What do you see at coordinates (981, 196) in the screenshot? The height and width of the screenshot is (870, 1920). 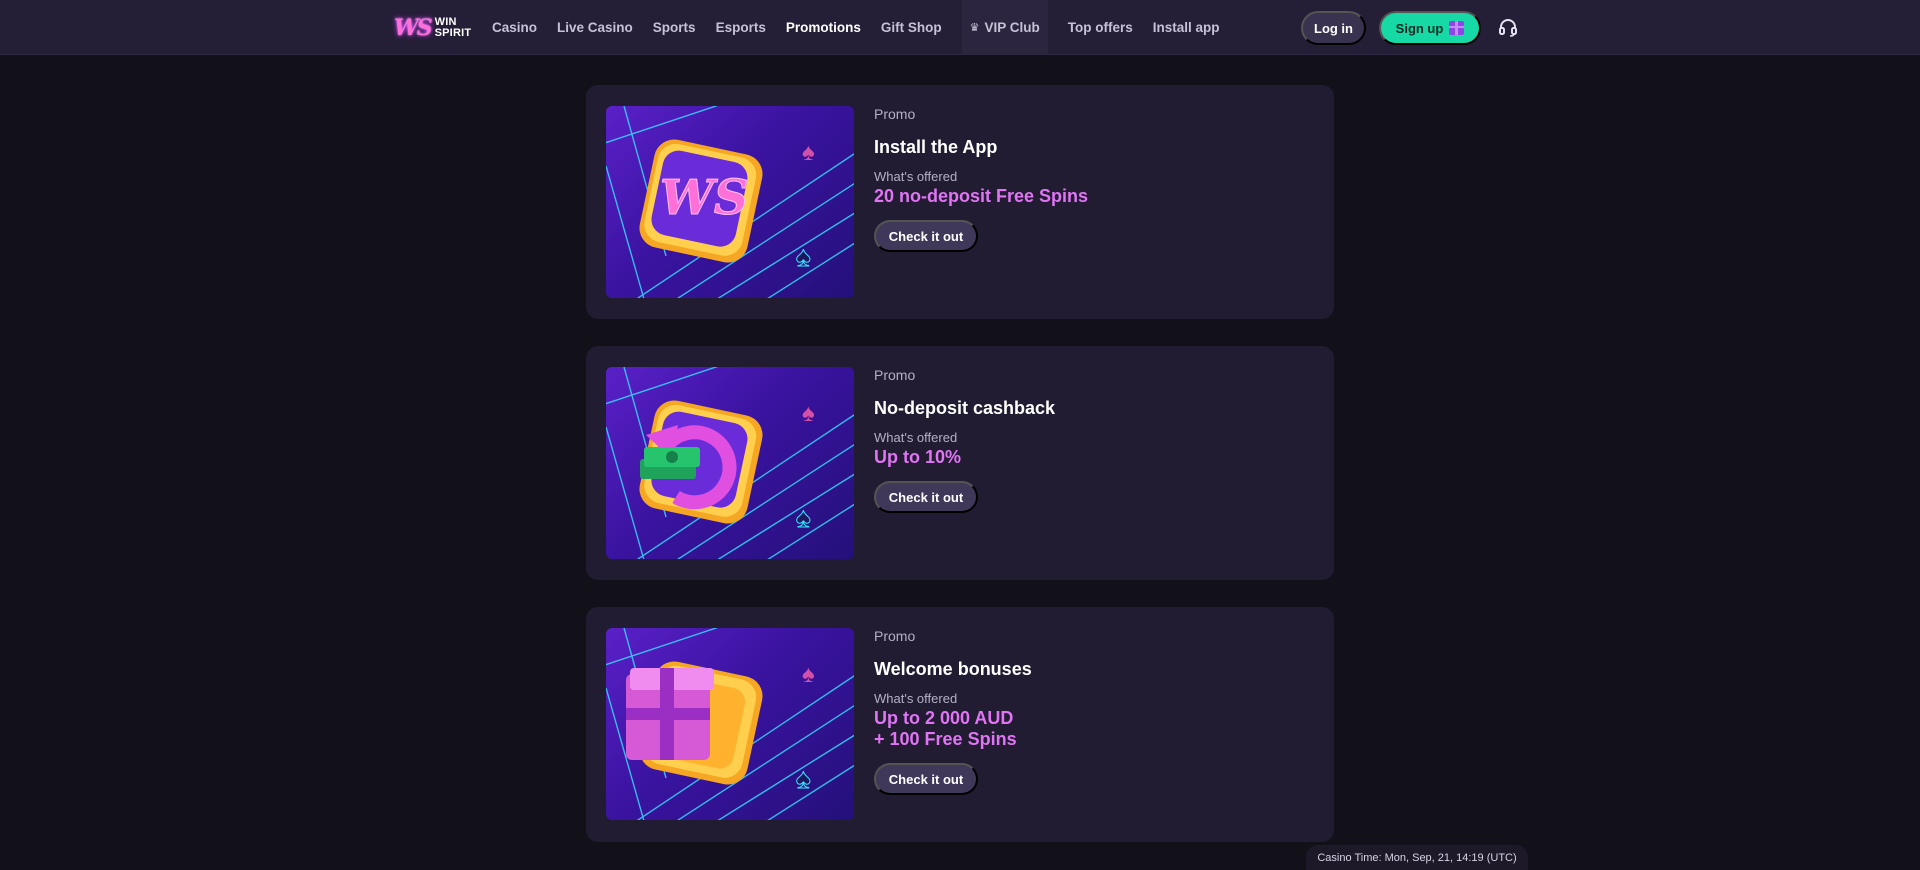 I see `promo-offer: 20 no-deposit Free Spins` at bounding box center [981, 196].